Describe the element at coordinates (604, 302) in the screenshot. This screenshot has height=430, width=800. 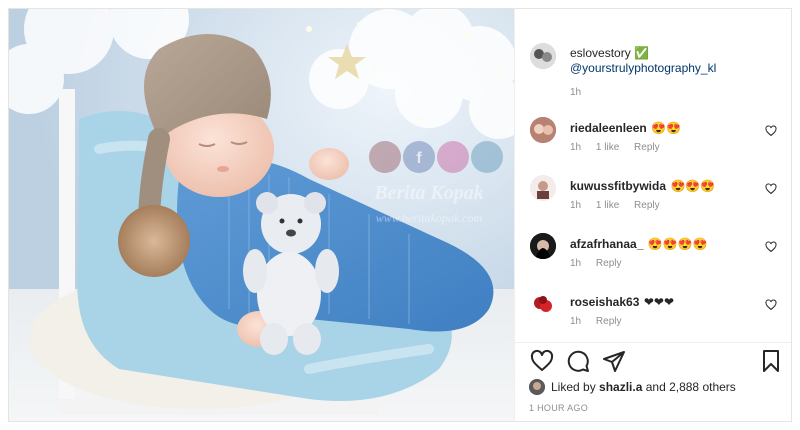
I see `comment-username: roseishak63` at that location.